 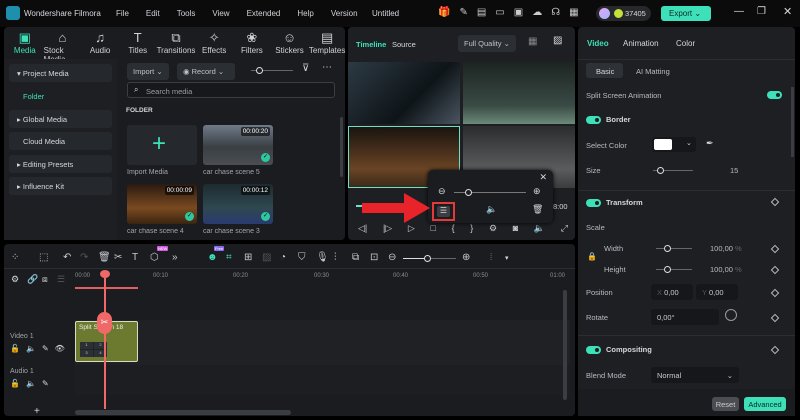 I want to click on popup-zoom-slider, so click(x=490, y=192).